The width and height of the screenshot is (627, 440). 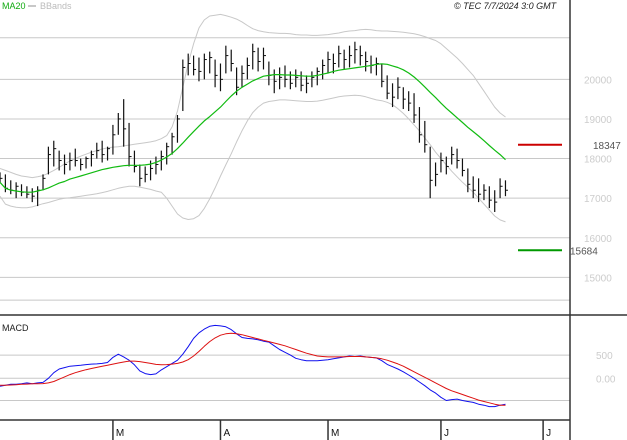 What do you see at coordinates (598, 80) in the screenshot?
I see `price-tick-label: 20000` at bounding box center [598, 80].